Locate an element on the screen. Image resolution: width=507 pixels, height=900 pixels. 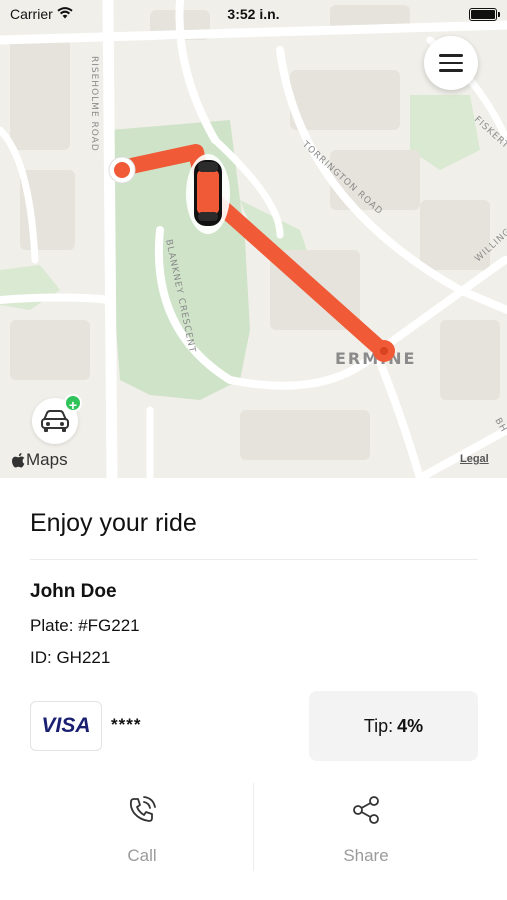
visa-logo: VISA is located at coordinates (66, 725).